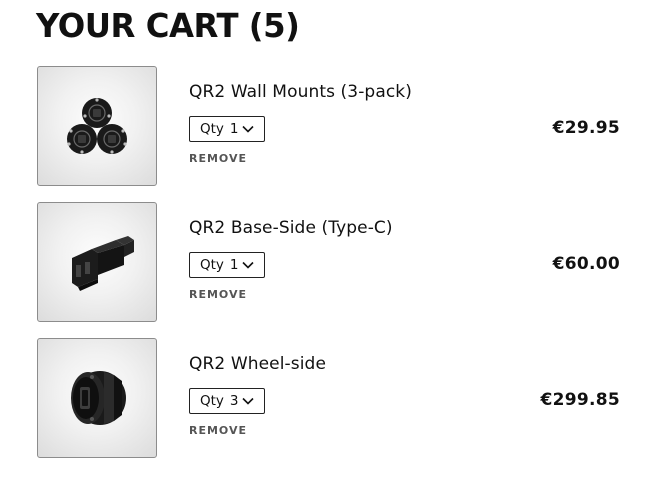  I want to click on item-name: QR2 Base-Side (Type-C), so click(291, 228).